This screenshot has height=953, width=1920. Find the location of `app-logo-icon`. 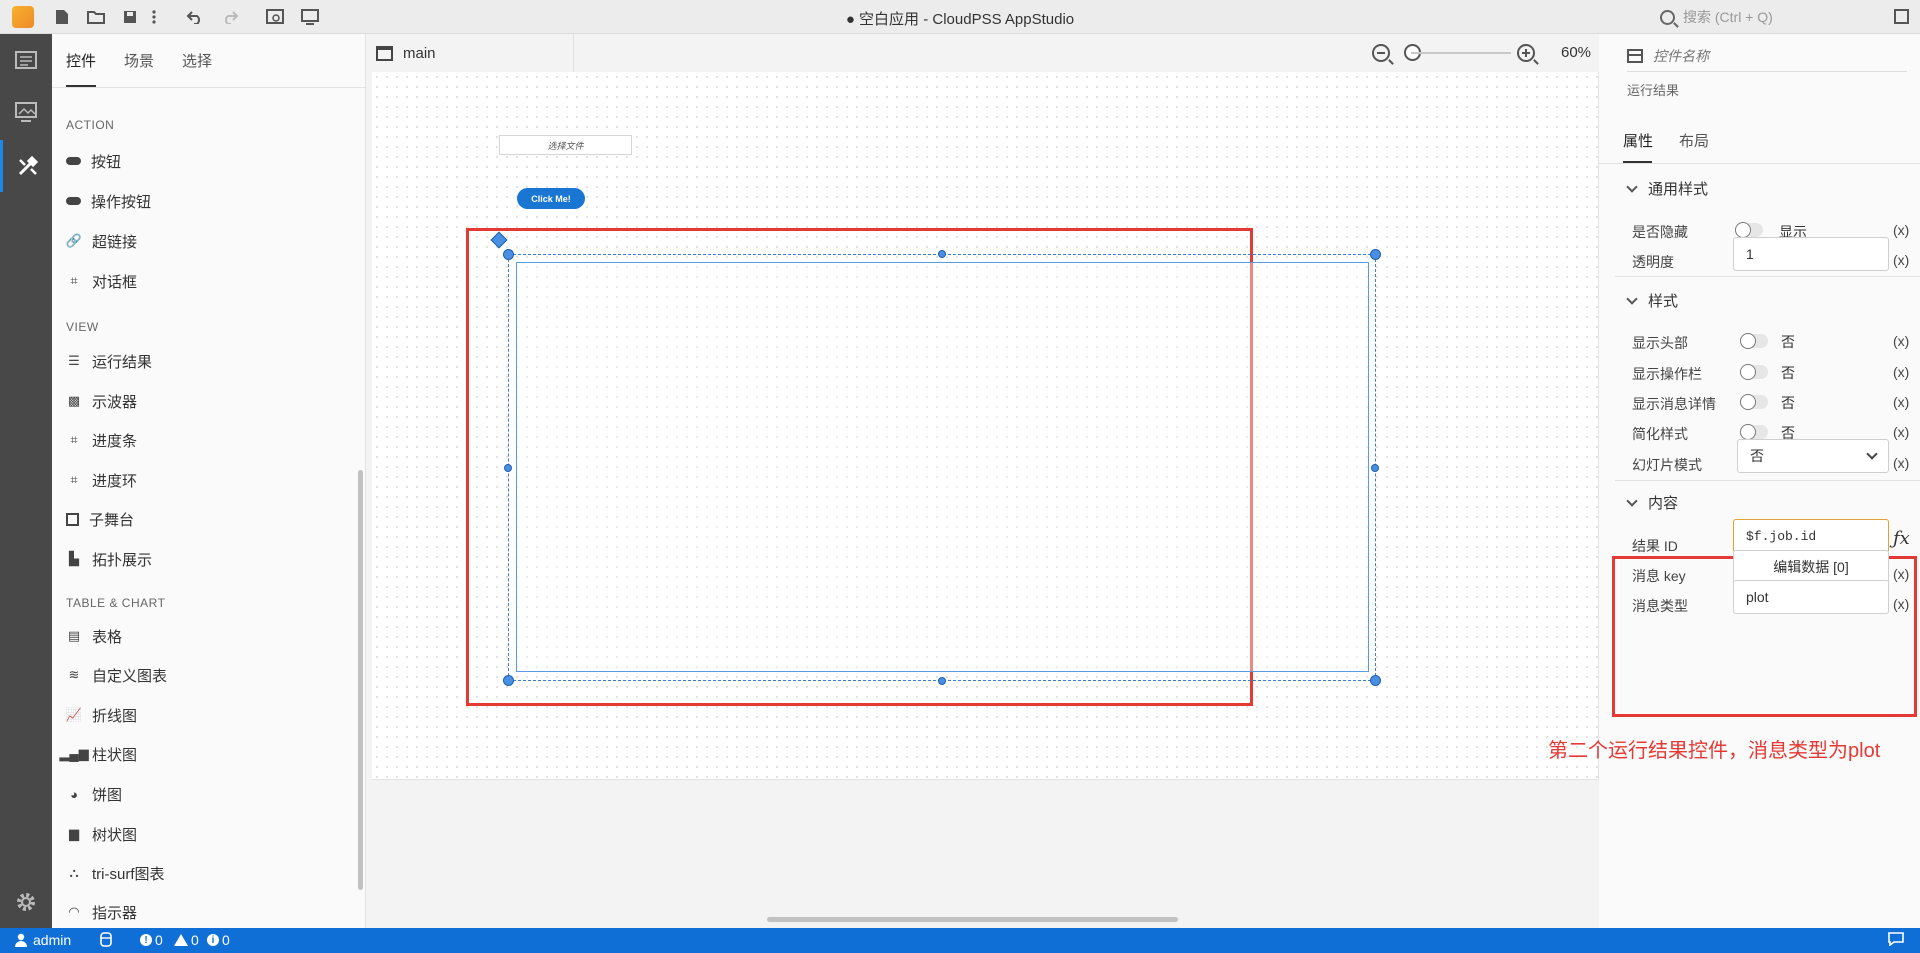

app-logo-icon is located at coordinates (23, 17).